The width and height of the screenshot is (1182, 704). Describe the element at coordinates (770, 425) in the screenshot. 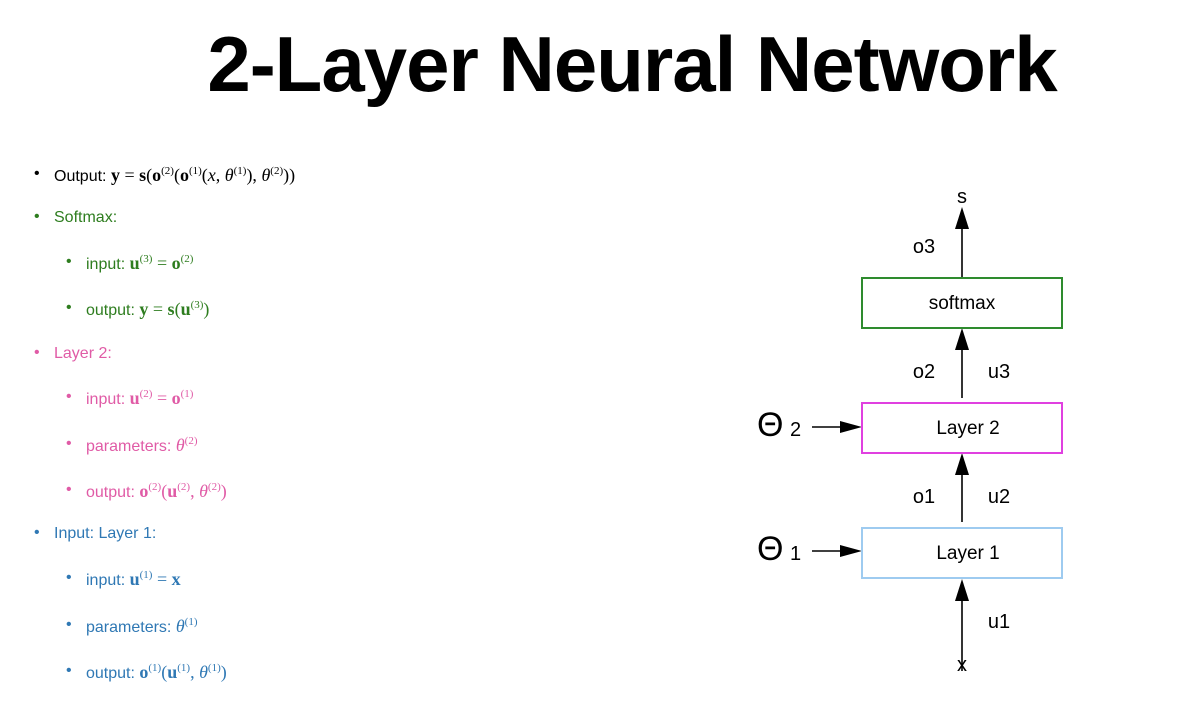

I see `theta2-symbol: Θ` at that location.